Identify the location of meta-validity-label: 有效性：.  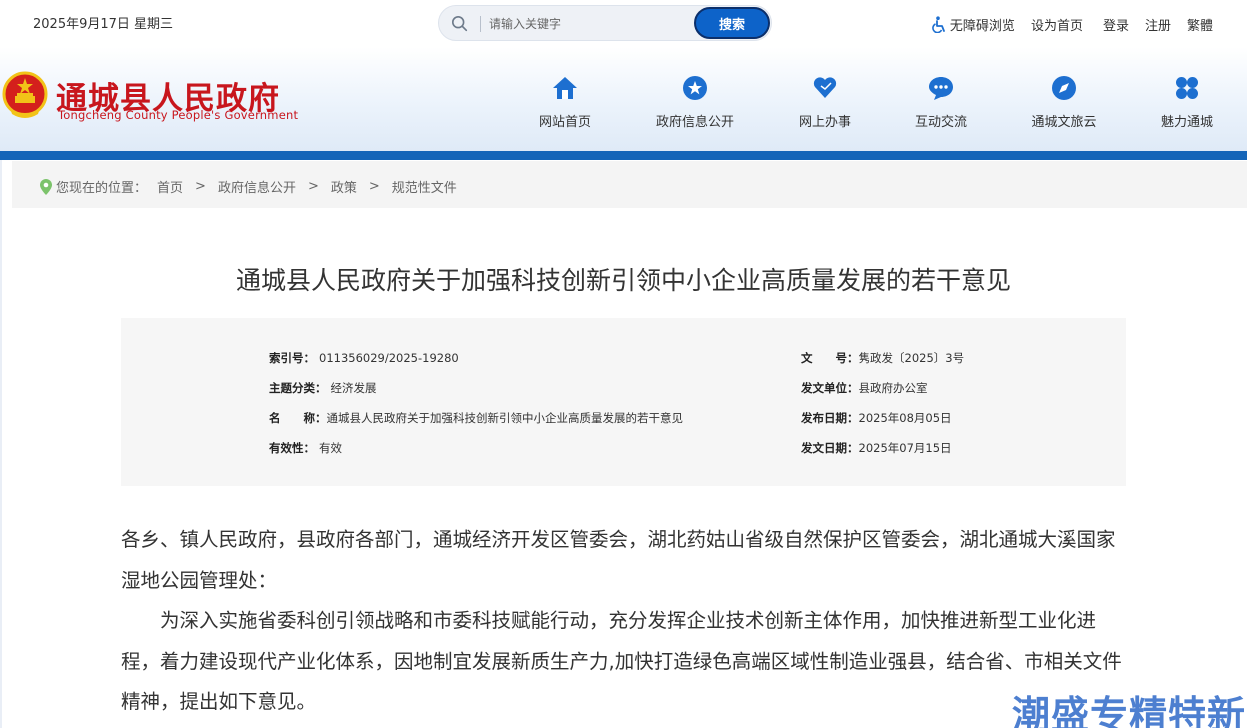
(292, 448).